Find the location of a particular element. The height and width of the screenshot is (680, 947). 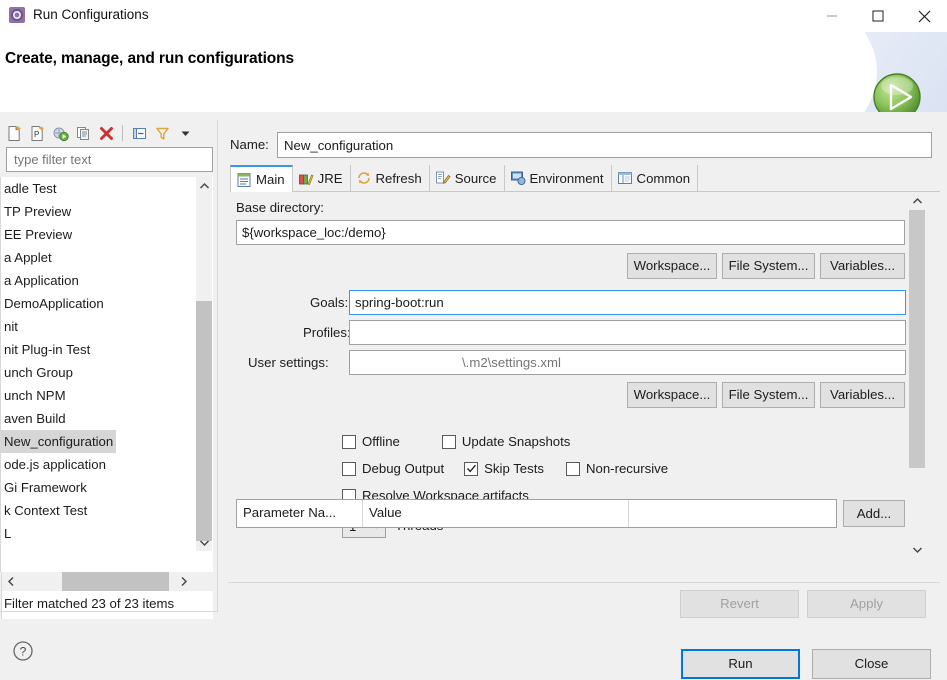

scroll-up-icon is located at coordinates (204, 185).